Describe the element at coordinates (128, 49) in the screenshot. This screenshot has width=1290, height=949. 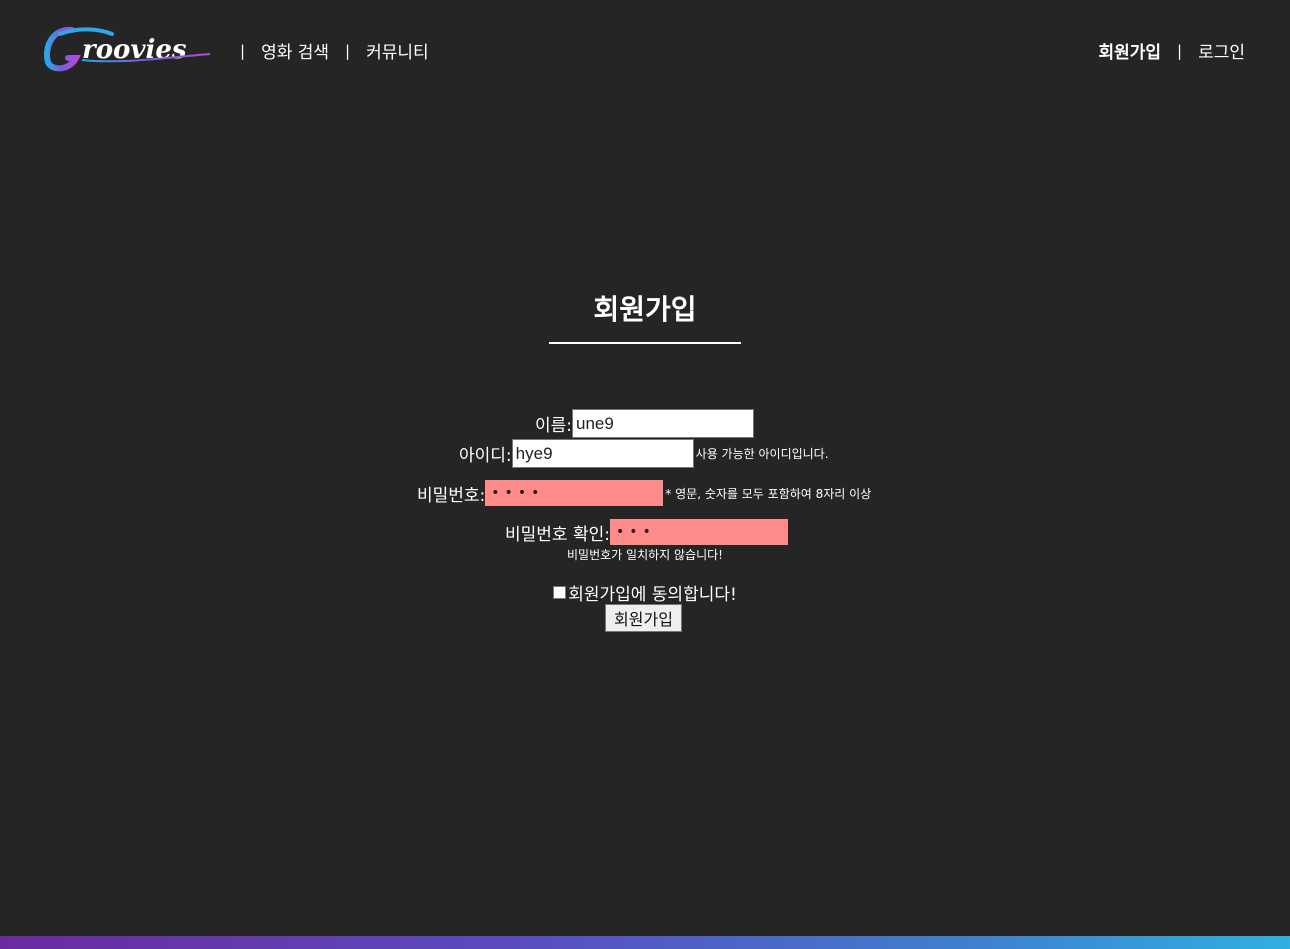
I see `groovies-logo: roovies` at that location.